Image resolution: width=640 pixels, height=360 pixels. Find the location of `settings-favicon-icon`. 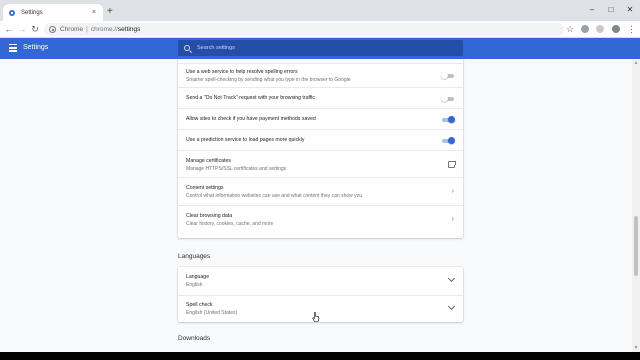

settings-favicon-icon is located at coordinates (12, 13).